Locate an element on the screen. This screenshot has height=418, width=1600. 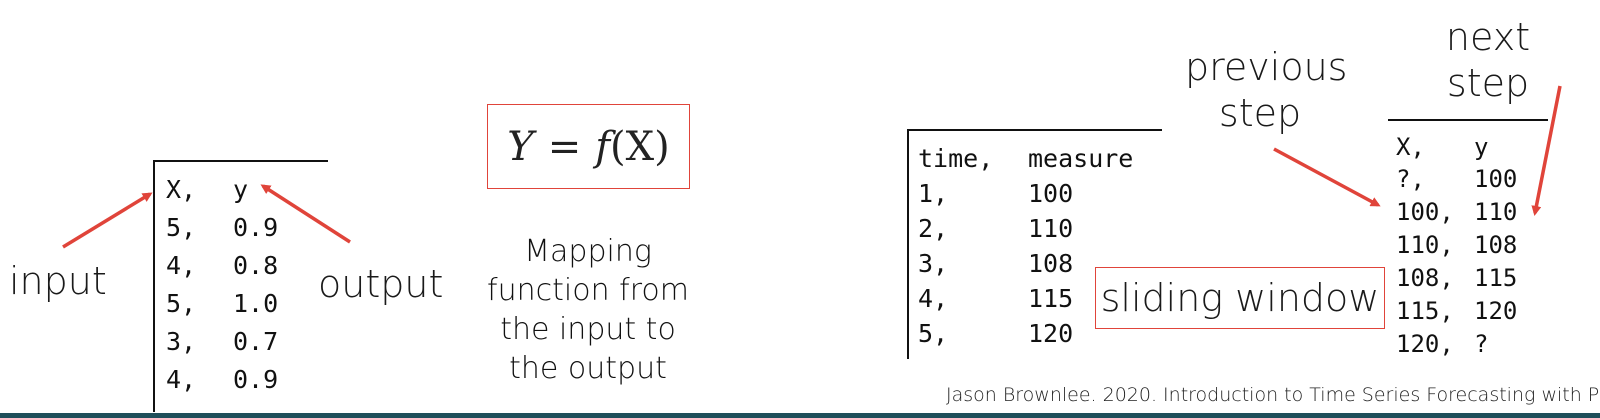
next-step-arrow is located at coordinates (1546, 150).